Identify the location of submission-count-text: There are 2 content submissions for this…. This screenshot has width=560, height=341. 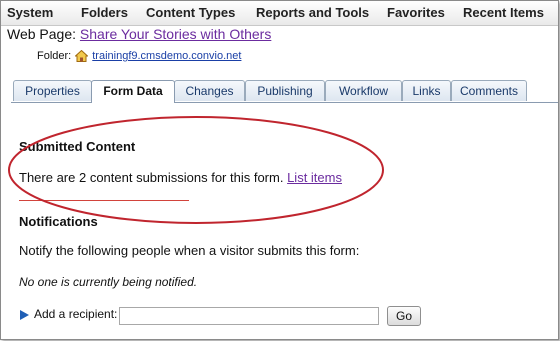
(151, 177).